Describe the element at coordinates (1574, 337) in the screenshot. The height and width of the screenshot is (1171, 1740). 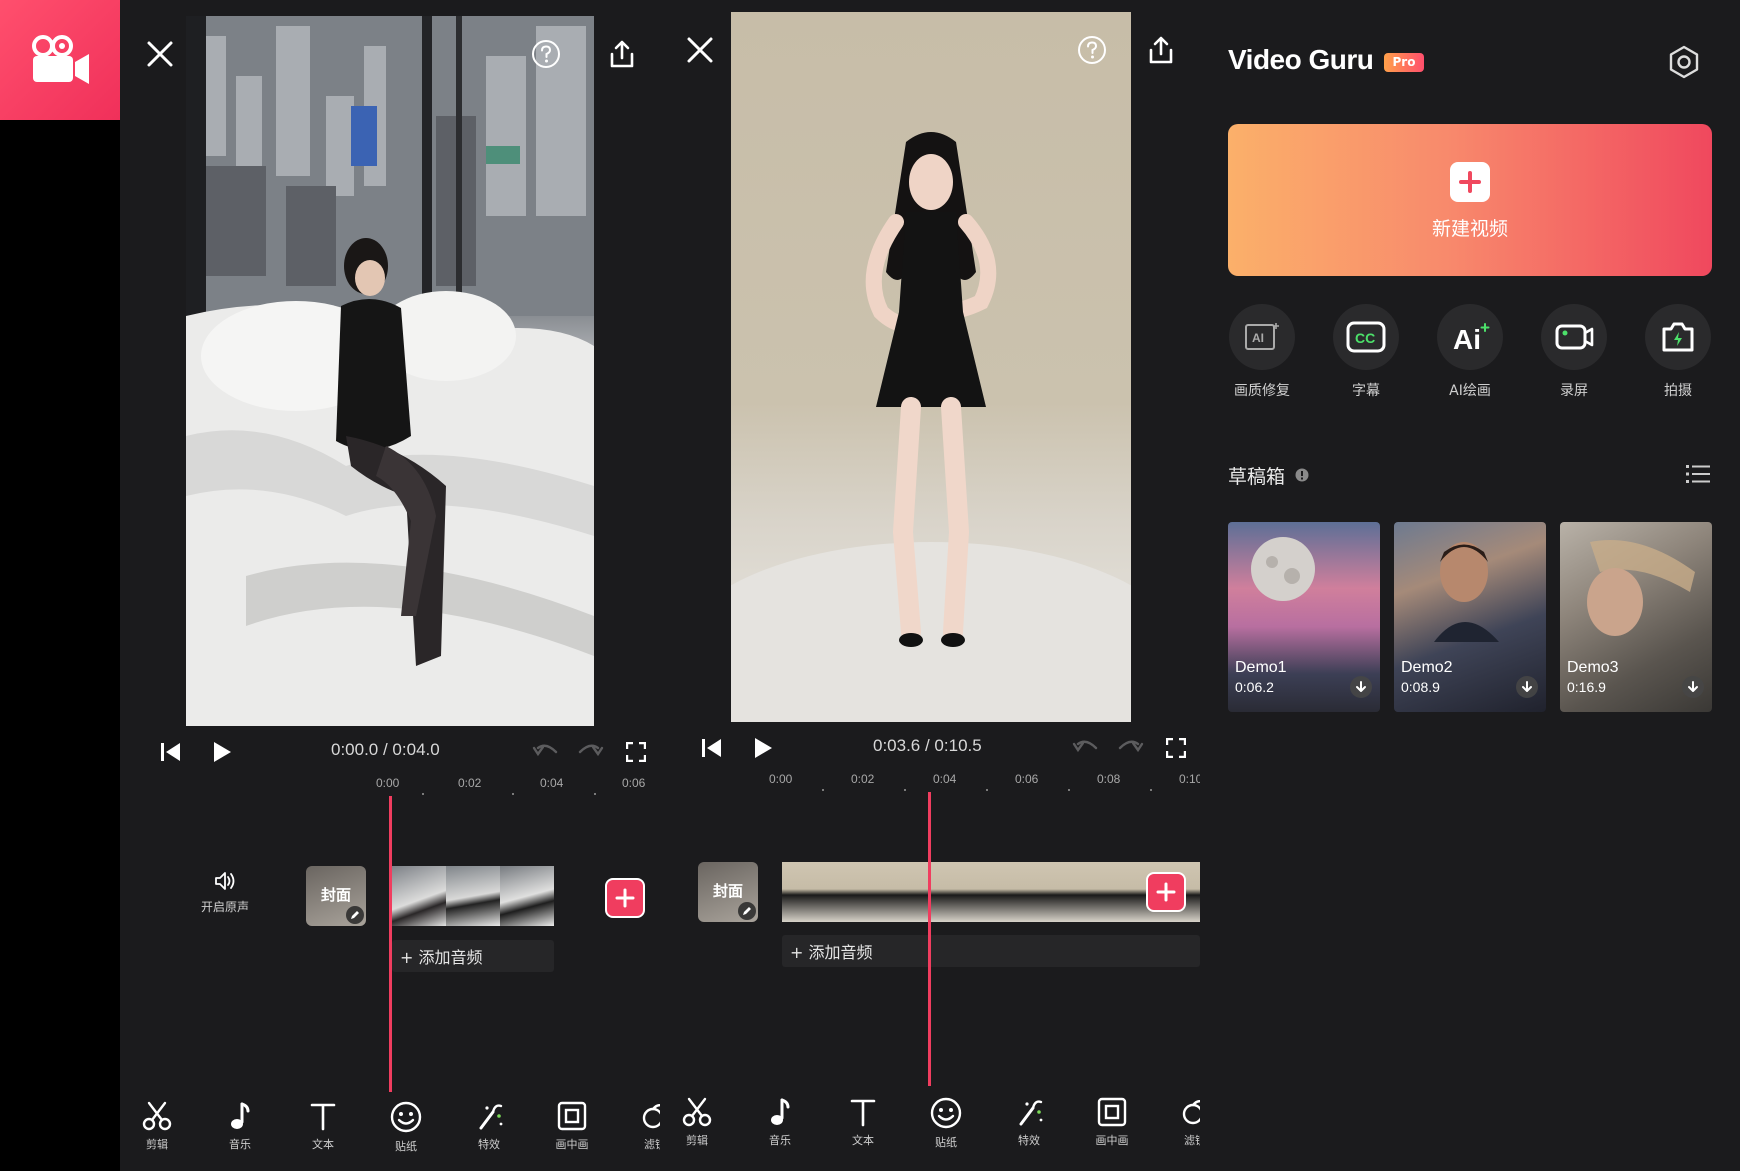
I see `screen-record-icon` at that location.